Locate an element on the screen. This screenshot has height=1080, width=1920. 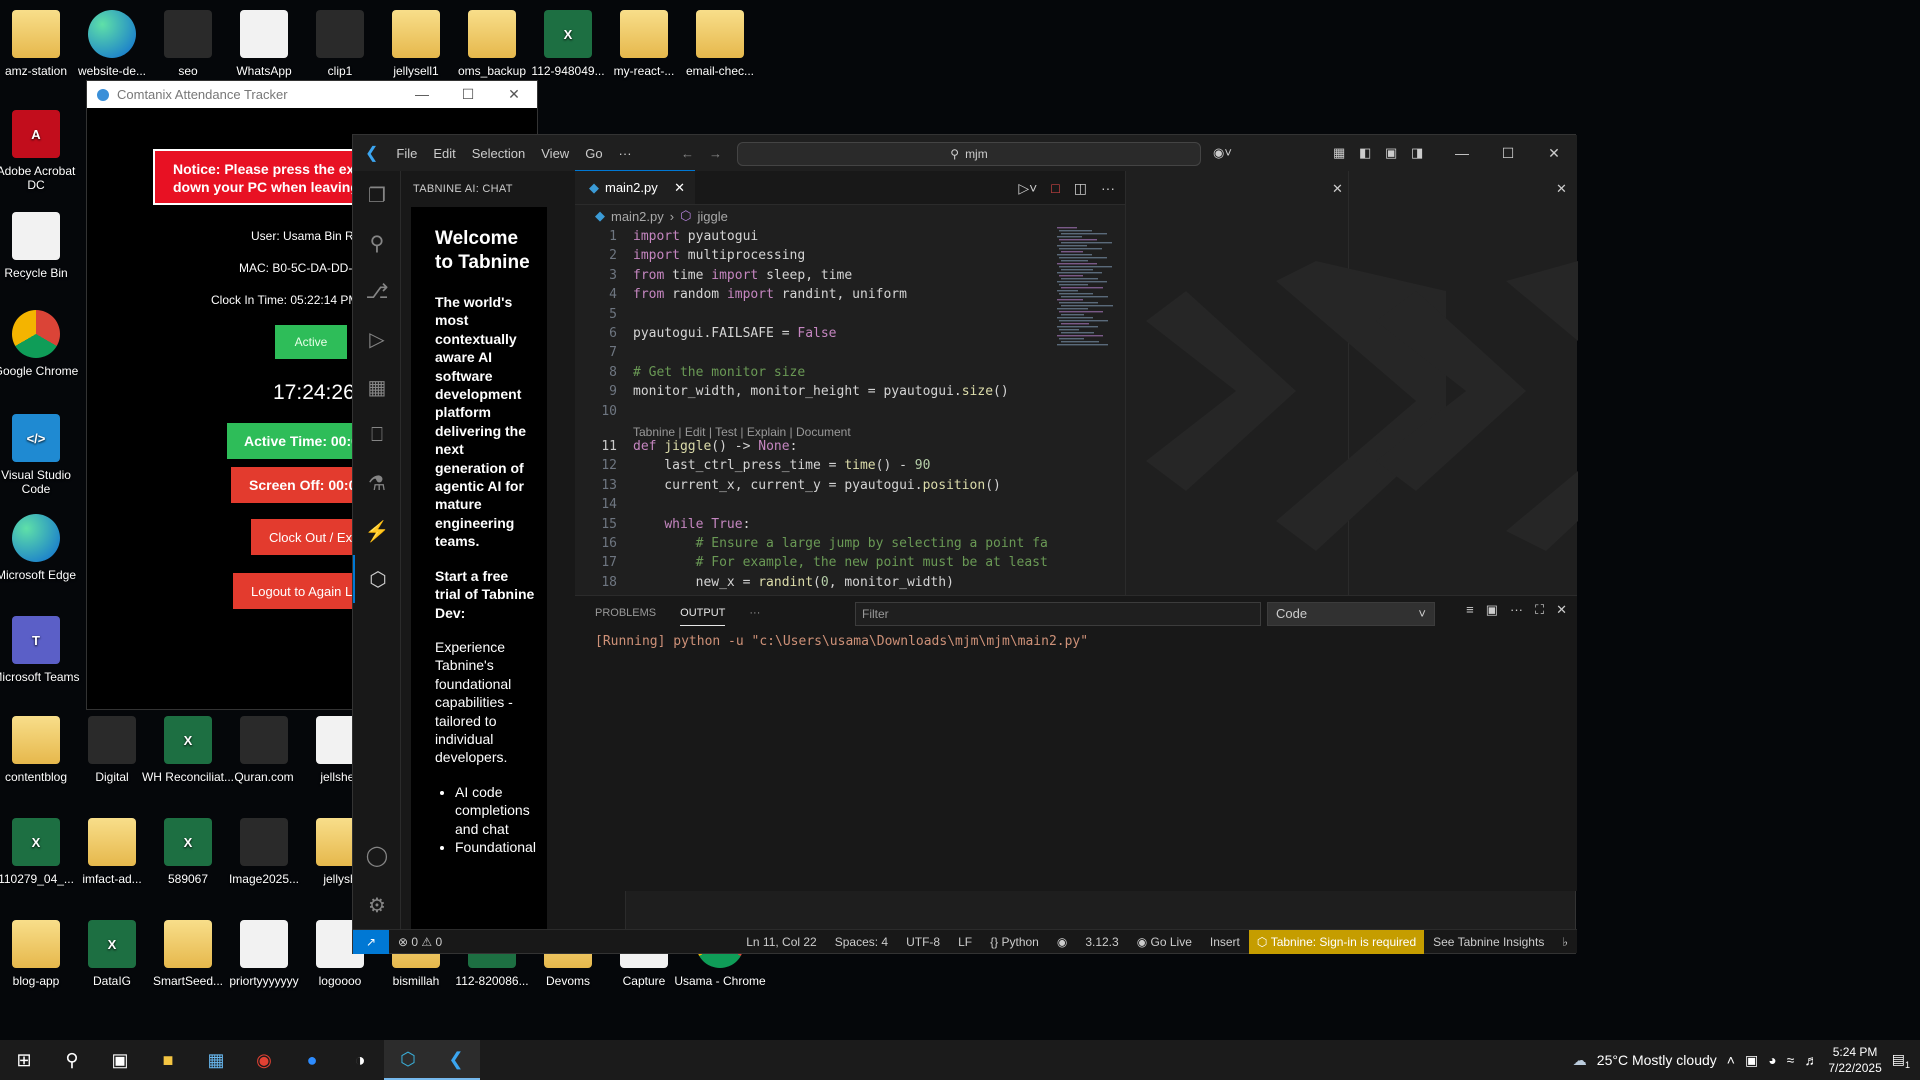
back-arrow-icon: ← is located at coordinates (687, 153).